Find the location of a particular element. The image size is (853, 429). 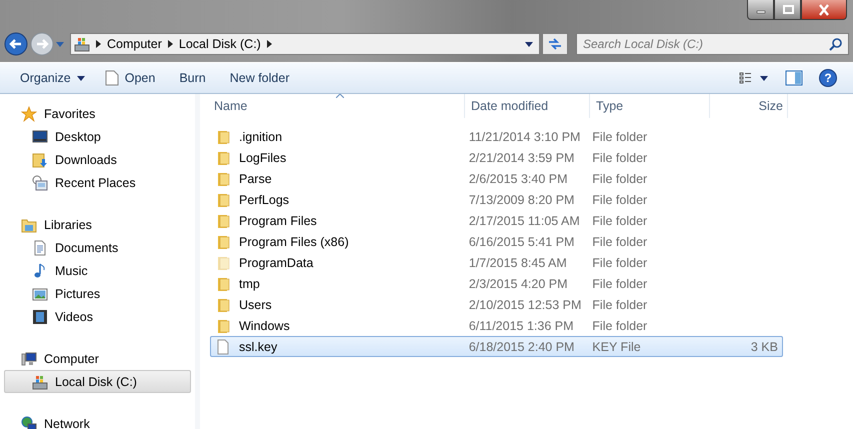

file-row: LogFiles 2/21/2014 3:59 PM File folder is located at coordinates (496, 157).